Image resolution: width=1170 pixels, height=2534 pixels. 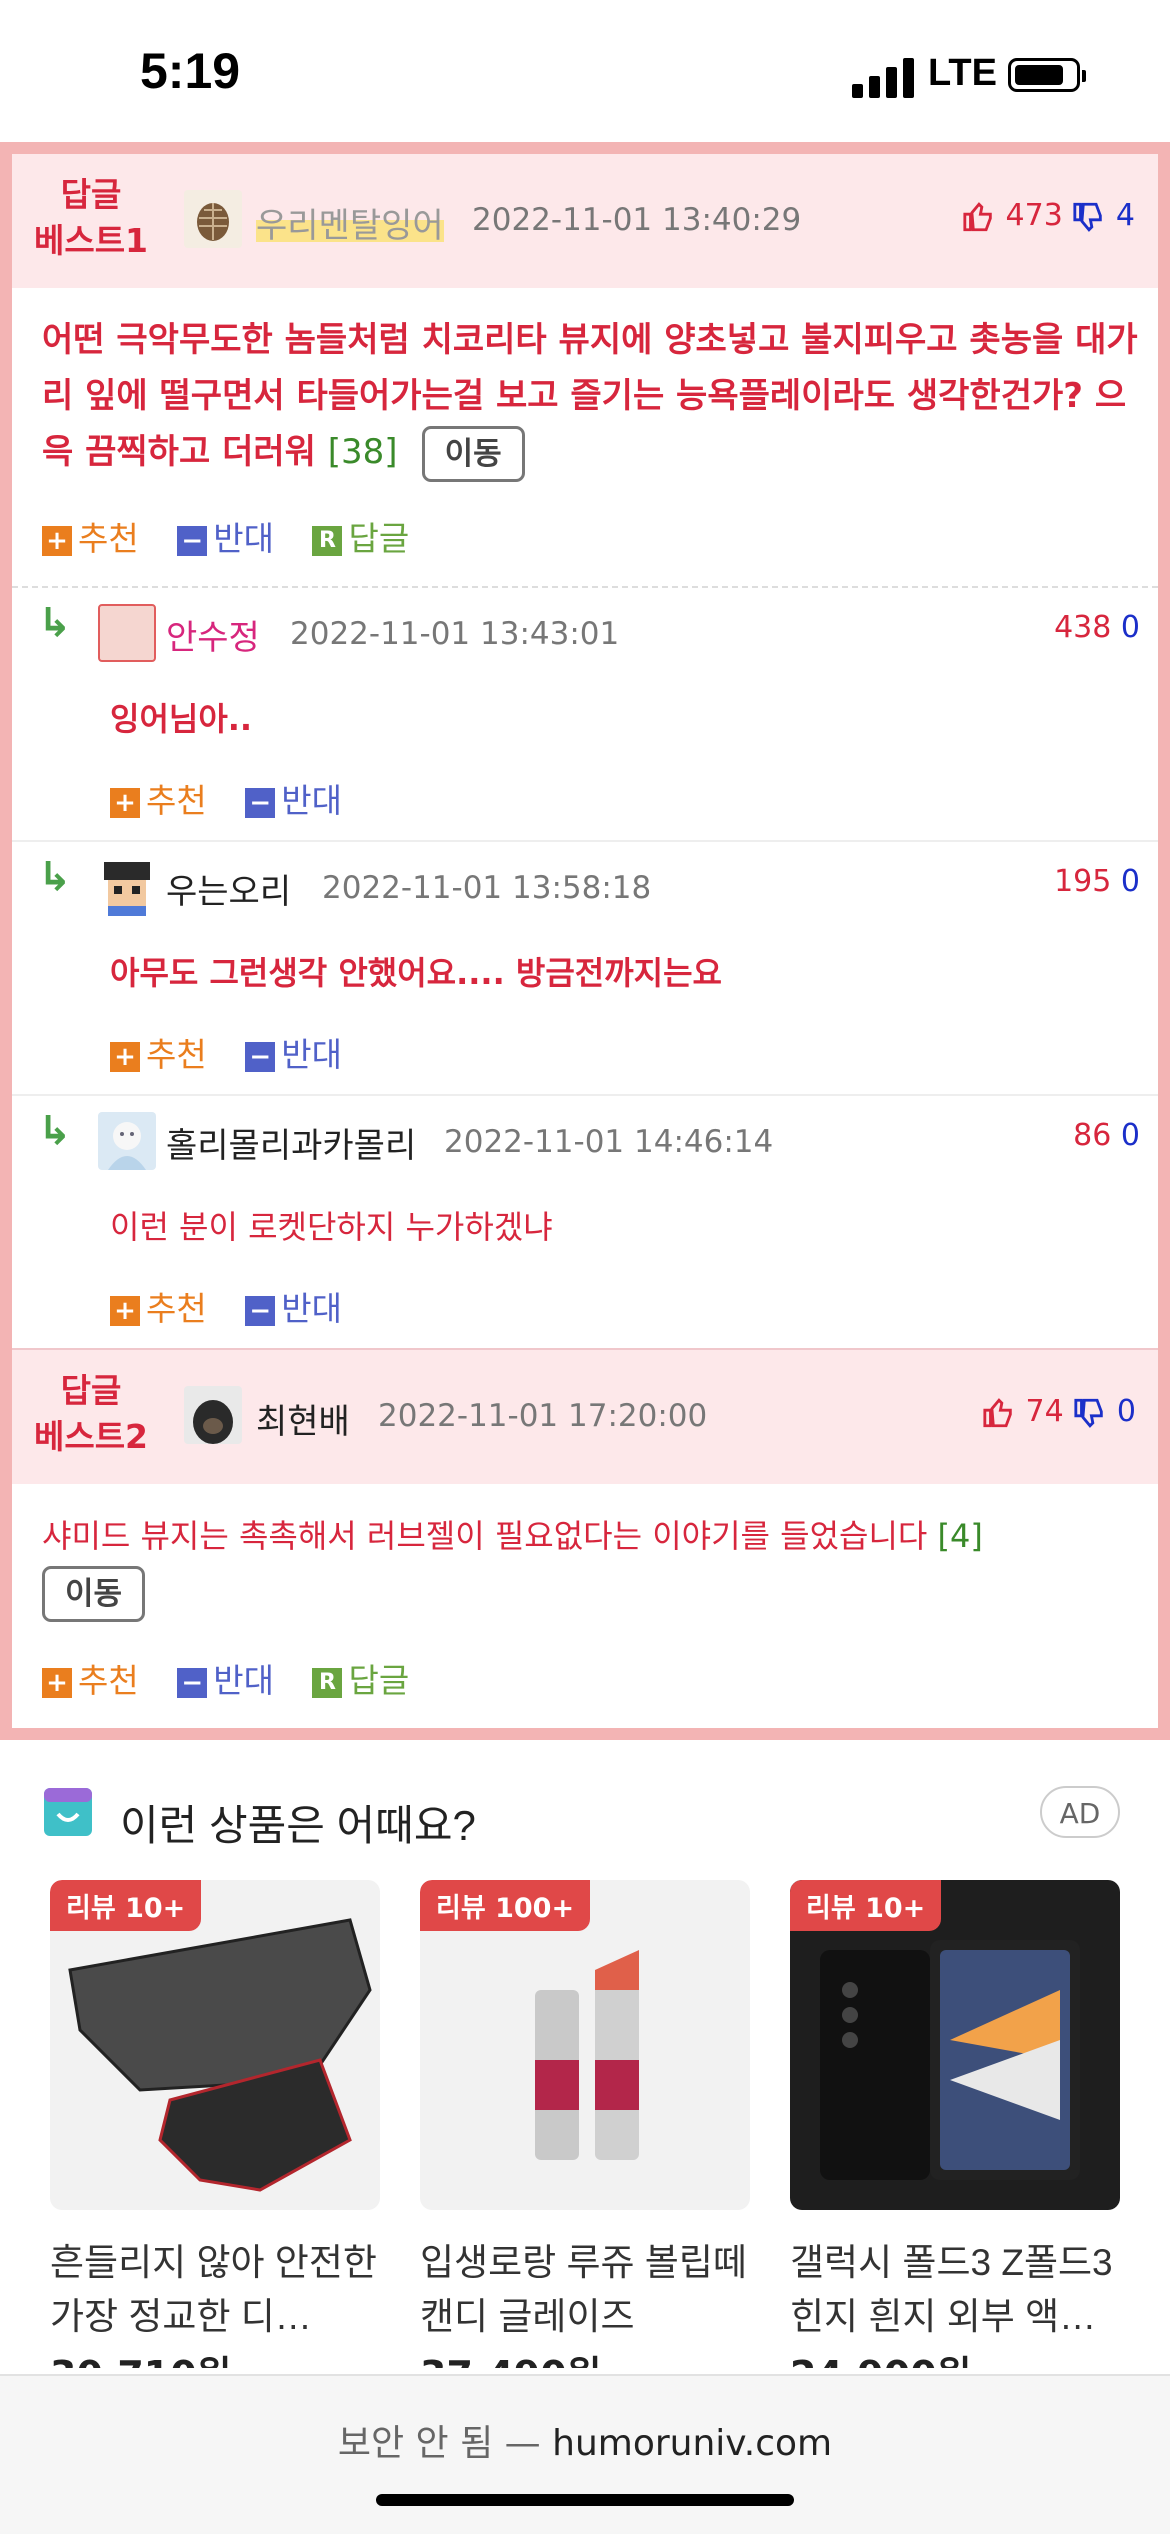 What do you see at coordinates (543, 1416) in the screenshot?
I see `best2-date: 2022-11-01 17:20:00` at bounding box center [543, 1416].